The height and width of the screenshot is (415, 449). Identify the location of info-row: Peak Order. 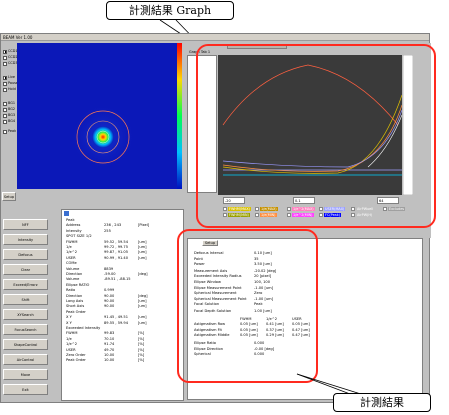
(122, 312).